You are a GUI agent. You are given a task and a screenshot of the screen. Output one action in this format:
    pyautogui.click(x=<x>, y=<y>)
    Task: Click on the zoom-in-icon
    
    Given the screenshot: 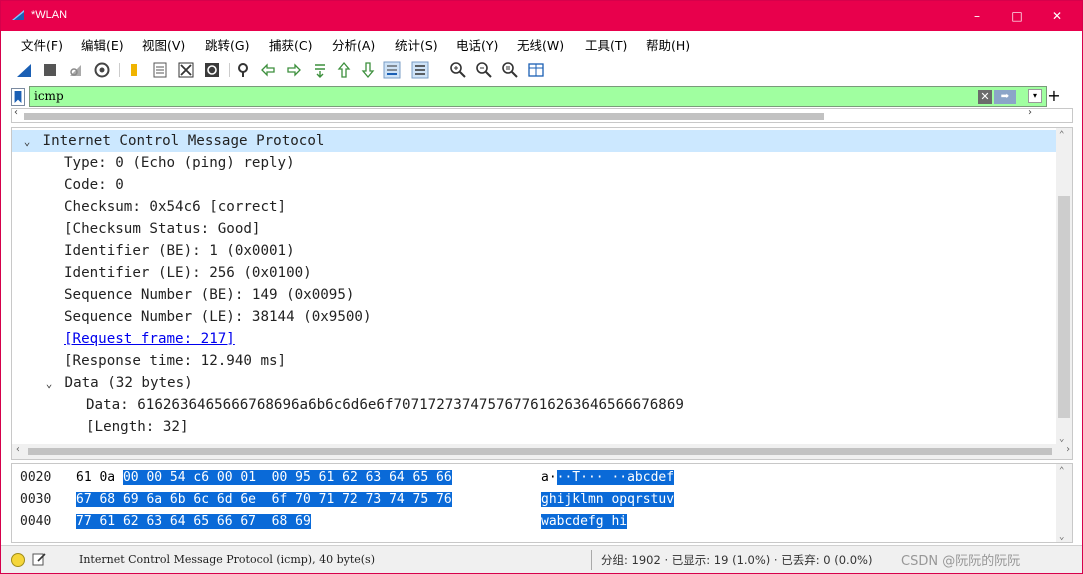 What is the action you would take?
    pyautogui.click(x=458, y=70)
    